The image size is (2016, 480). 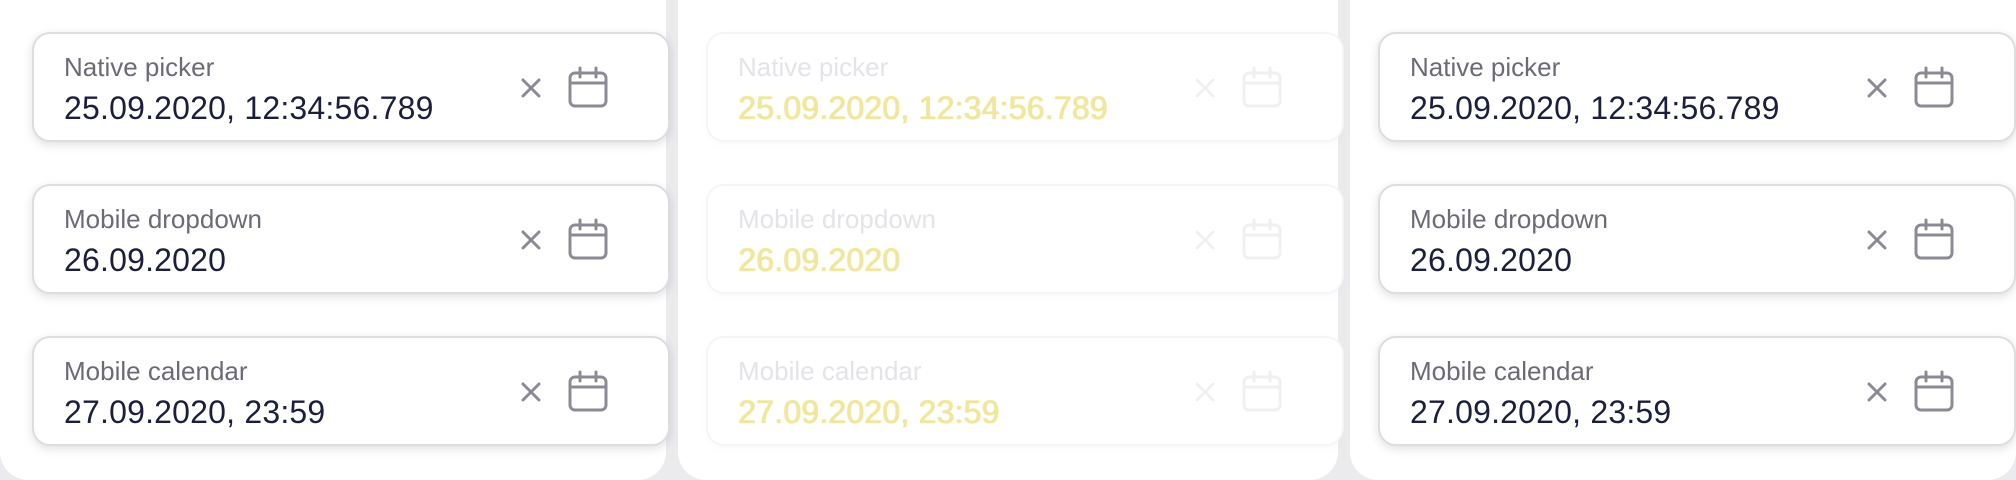 What do you see at coordinates (1025, 239) in the screenshot?
I see `mobile-dropdown-field-disabled: Mobile dropdown 26.09.2020` at bounding box center [1025, 239].